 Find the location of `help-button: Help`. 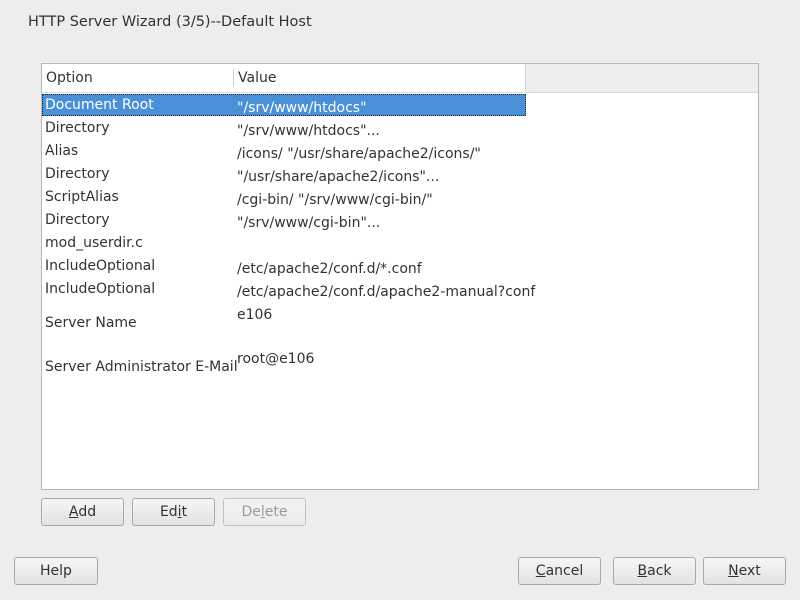

help-button: Help is located at coordinates (56, 571).